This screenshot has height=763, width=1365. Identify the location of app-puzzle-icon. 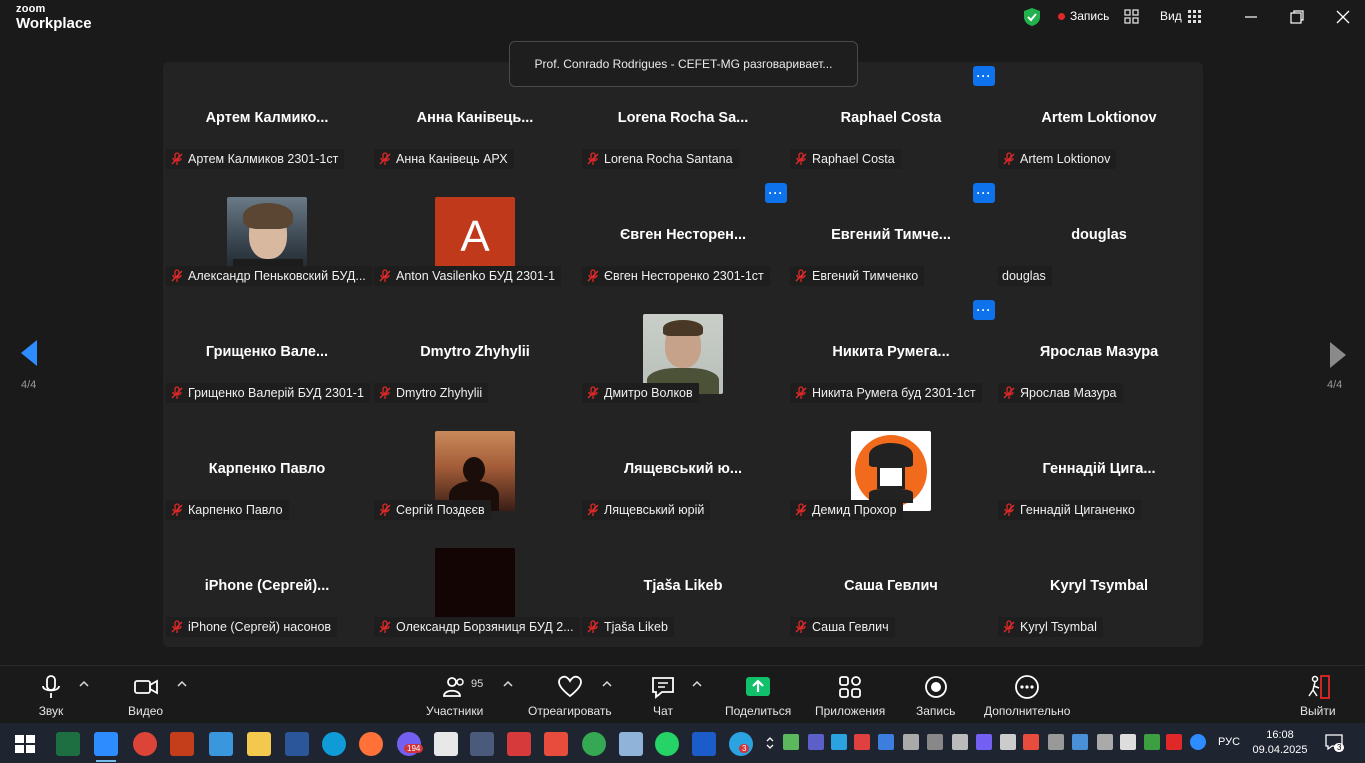
(519, 744).